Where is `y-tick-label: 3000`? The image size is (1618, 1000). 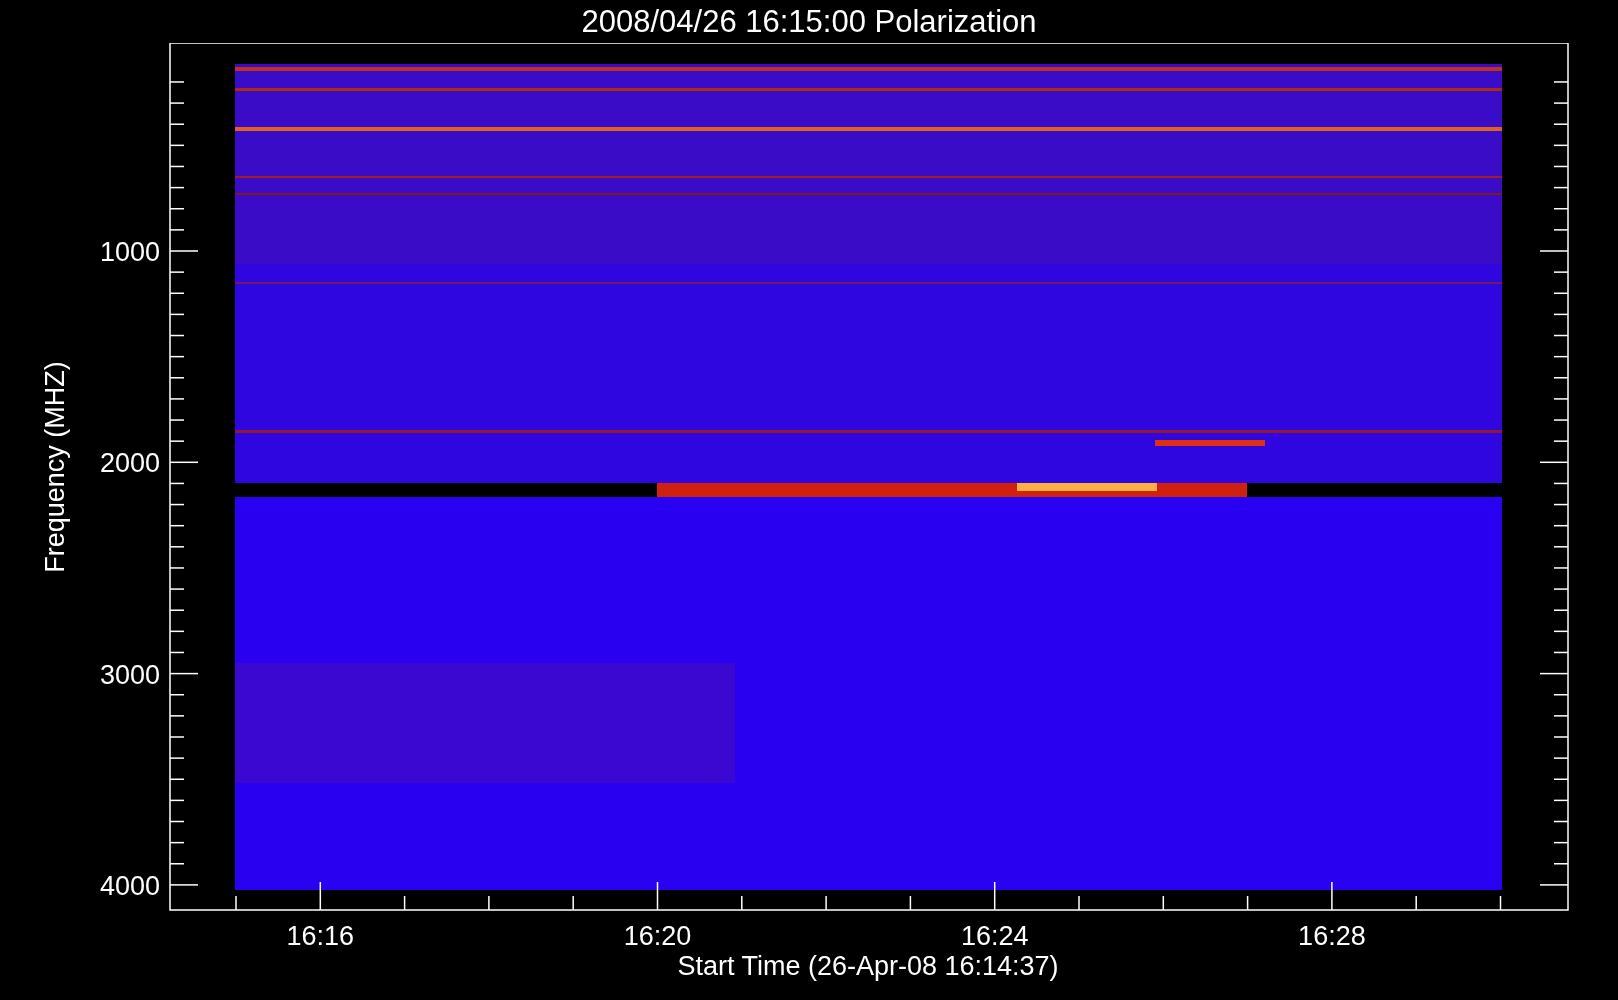 y-tick-label: 3000 is located at coordinates (129, 674).